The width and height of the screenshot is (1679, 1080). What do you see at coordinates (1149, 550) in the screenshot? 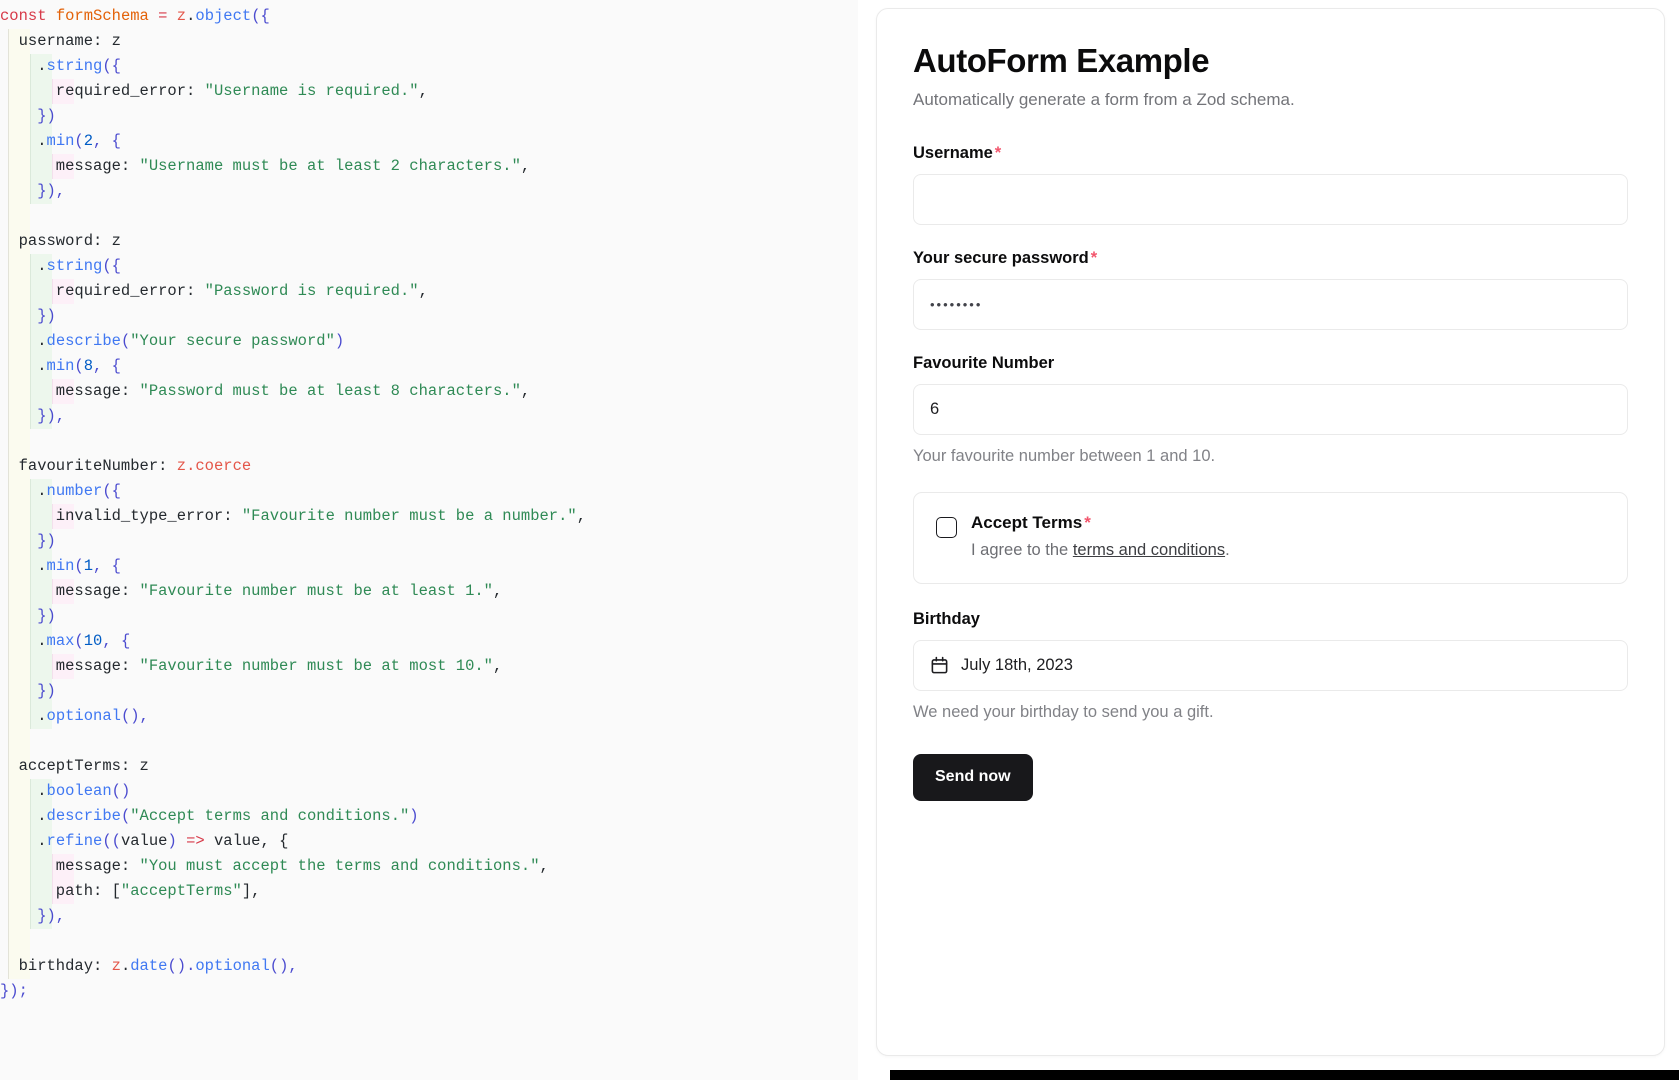
I see `terms-and-conditions-link: terms and conditions` at bounding box center [1149, 550].